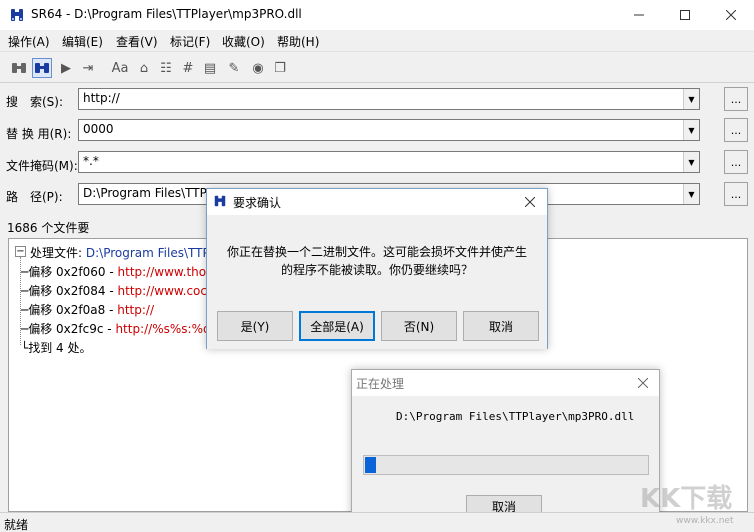  I want to click on watermark: KK下载 www.kkx.net, so click(694, 503).